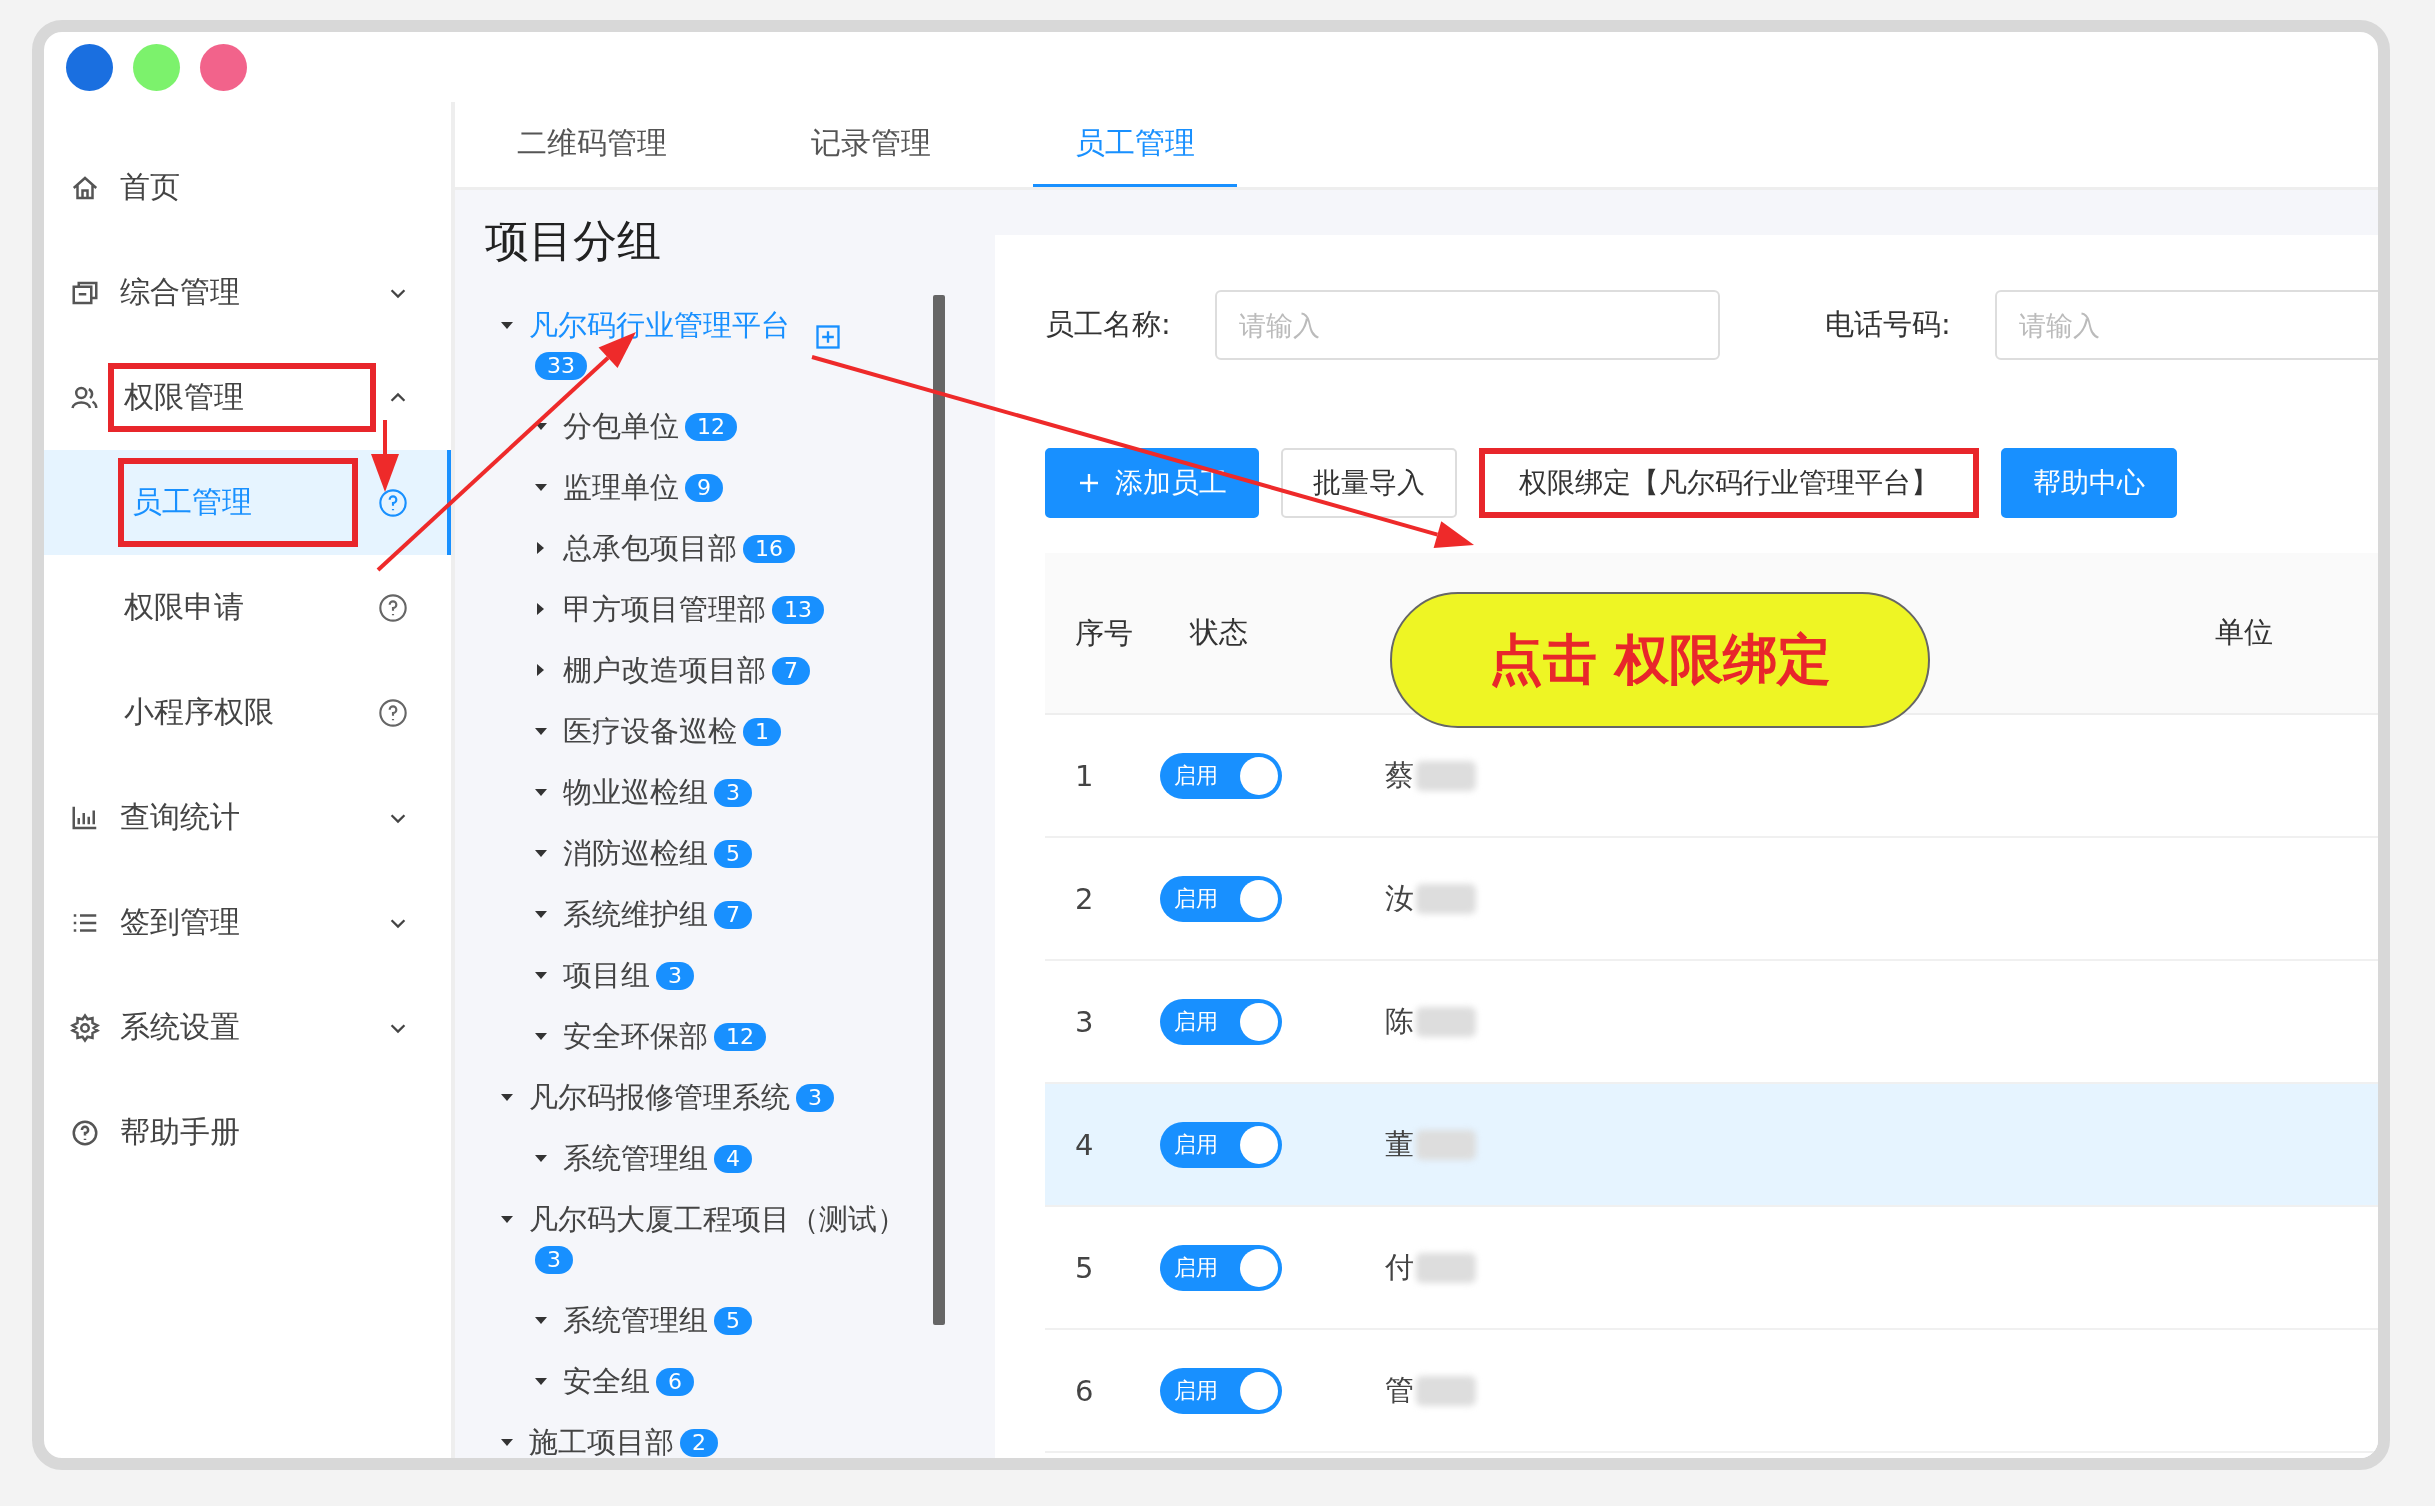 The width and height of the screenshot is (2435, 1506). I want to click on tree-node-label: 施工项目部, so click(601, 1441).